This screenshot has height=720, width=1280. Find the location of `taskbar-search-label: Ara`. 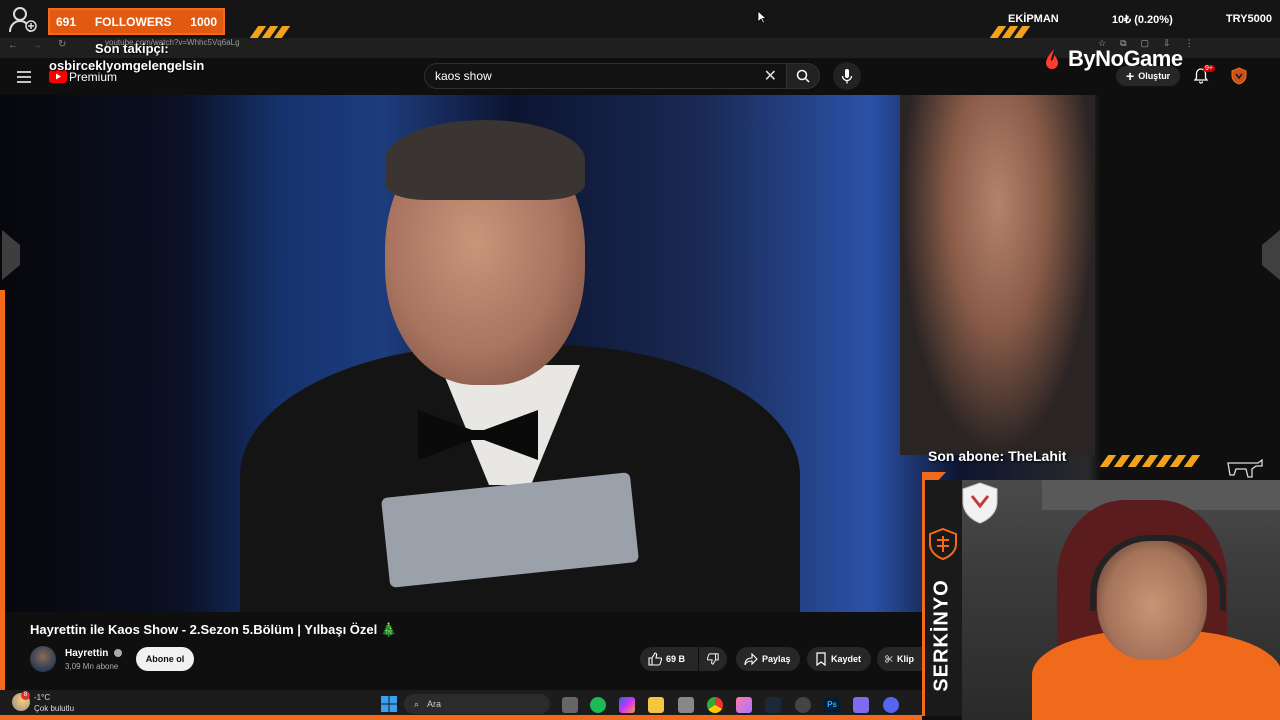

taskbar-search-label: Ara is located at coordinates (434, 704).